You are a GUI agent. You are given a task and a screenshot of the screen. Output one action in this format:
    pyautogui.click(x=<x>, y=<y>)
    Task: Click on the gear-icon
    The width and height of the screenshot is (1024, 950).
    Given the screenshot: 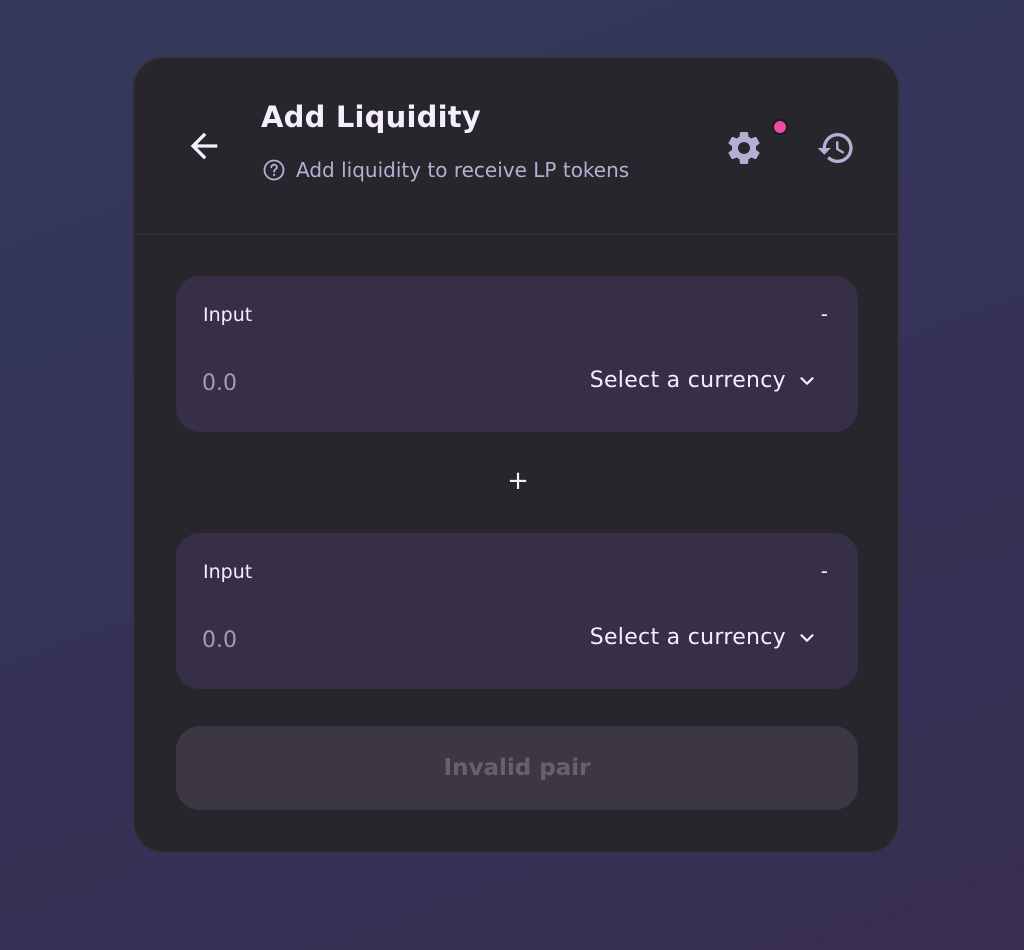 What is the action you would take?
    pyautogui.click(x=744, y=148)
    